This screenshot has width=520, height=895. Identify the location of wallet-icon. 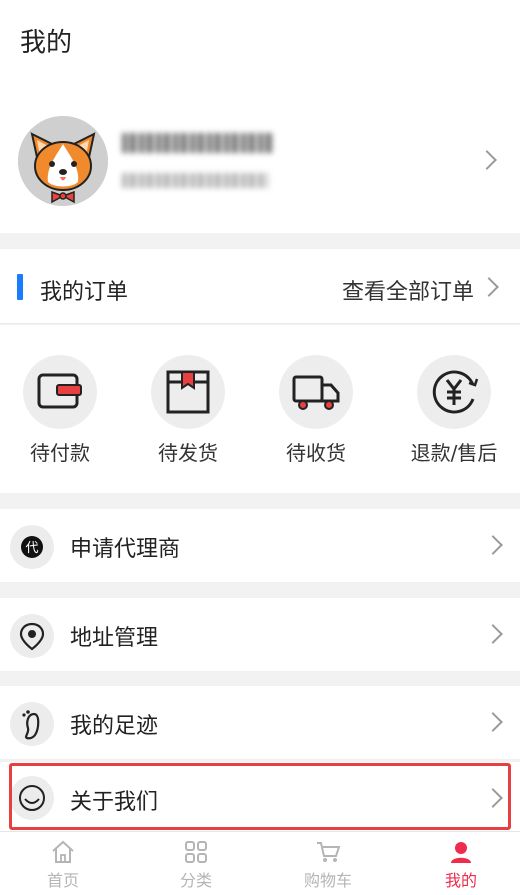
(60, 392).